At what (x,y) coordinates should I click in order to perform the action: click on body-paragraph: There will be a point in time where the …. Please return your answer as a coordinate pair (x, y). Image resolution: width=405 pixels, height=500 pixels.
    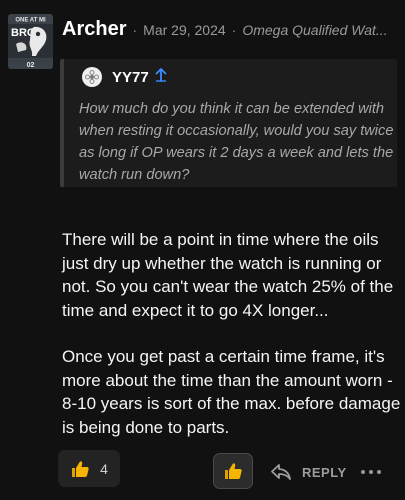
    Looking at the image, I should click on (228, 275).